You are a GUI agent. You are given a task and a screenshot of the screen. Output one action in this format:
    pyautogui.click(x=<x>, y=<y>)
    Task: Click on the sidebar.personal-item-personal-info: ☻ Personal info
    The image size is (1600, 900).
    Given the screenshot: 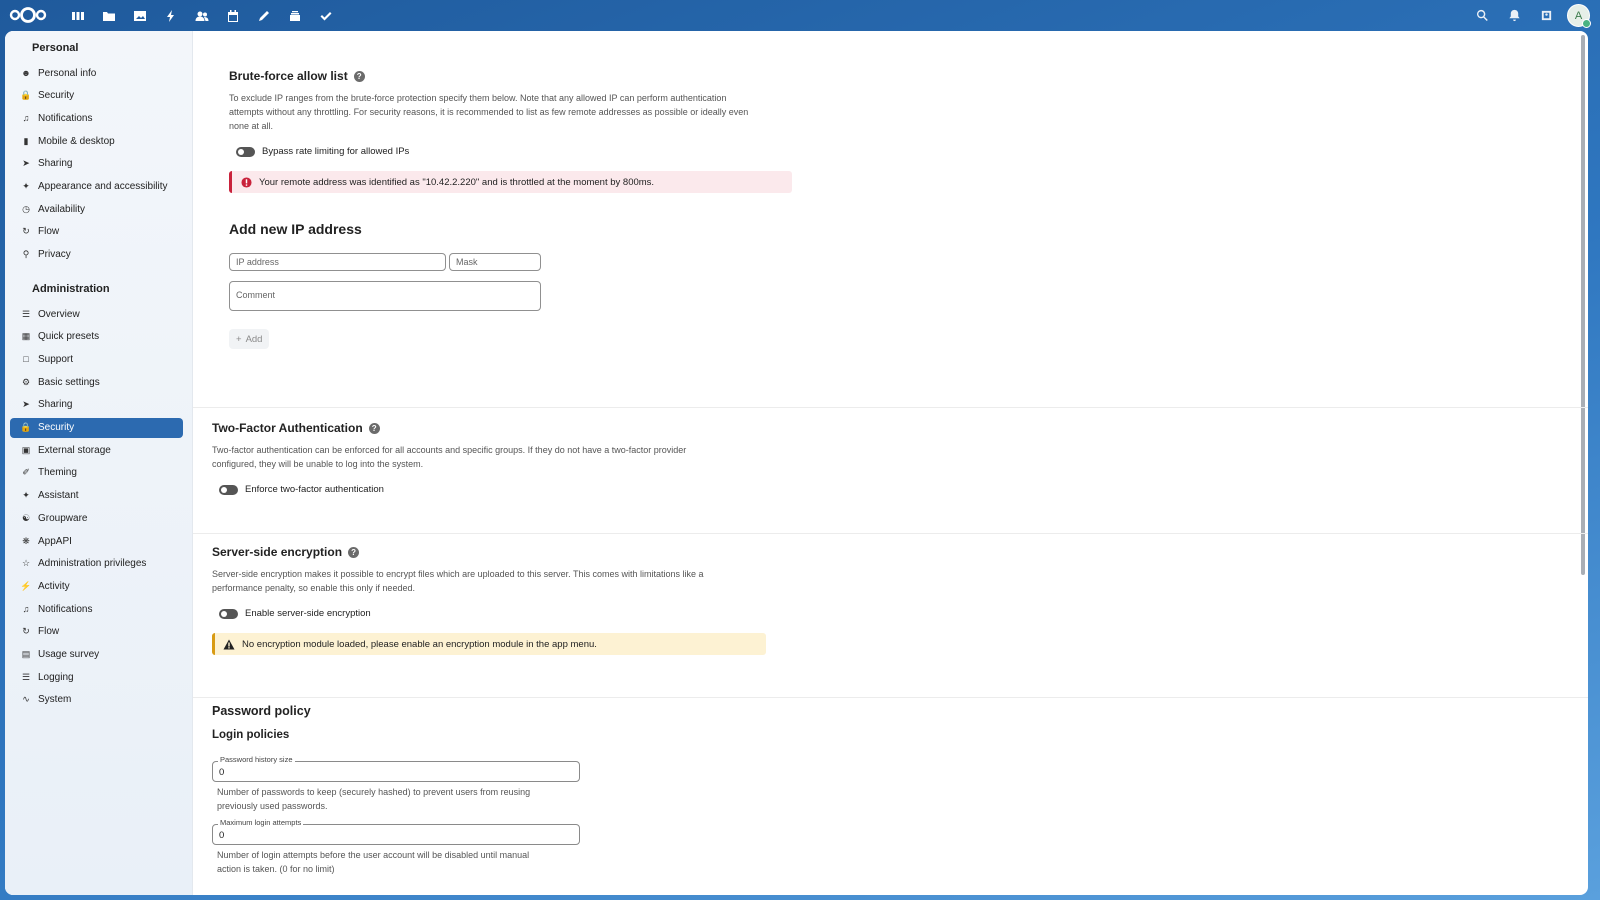 What is the action you would take?
    pyautogui.click(x=96, y=73)
    